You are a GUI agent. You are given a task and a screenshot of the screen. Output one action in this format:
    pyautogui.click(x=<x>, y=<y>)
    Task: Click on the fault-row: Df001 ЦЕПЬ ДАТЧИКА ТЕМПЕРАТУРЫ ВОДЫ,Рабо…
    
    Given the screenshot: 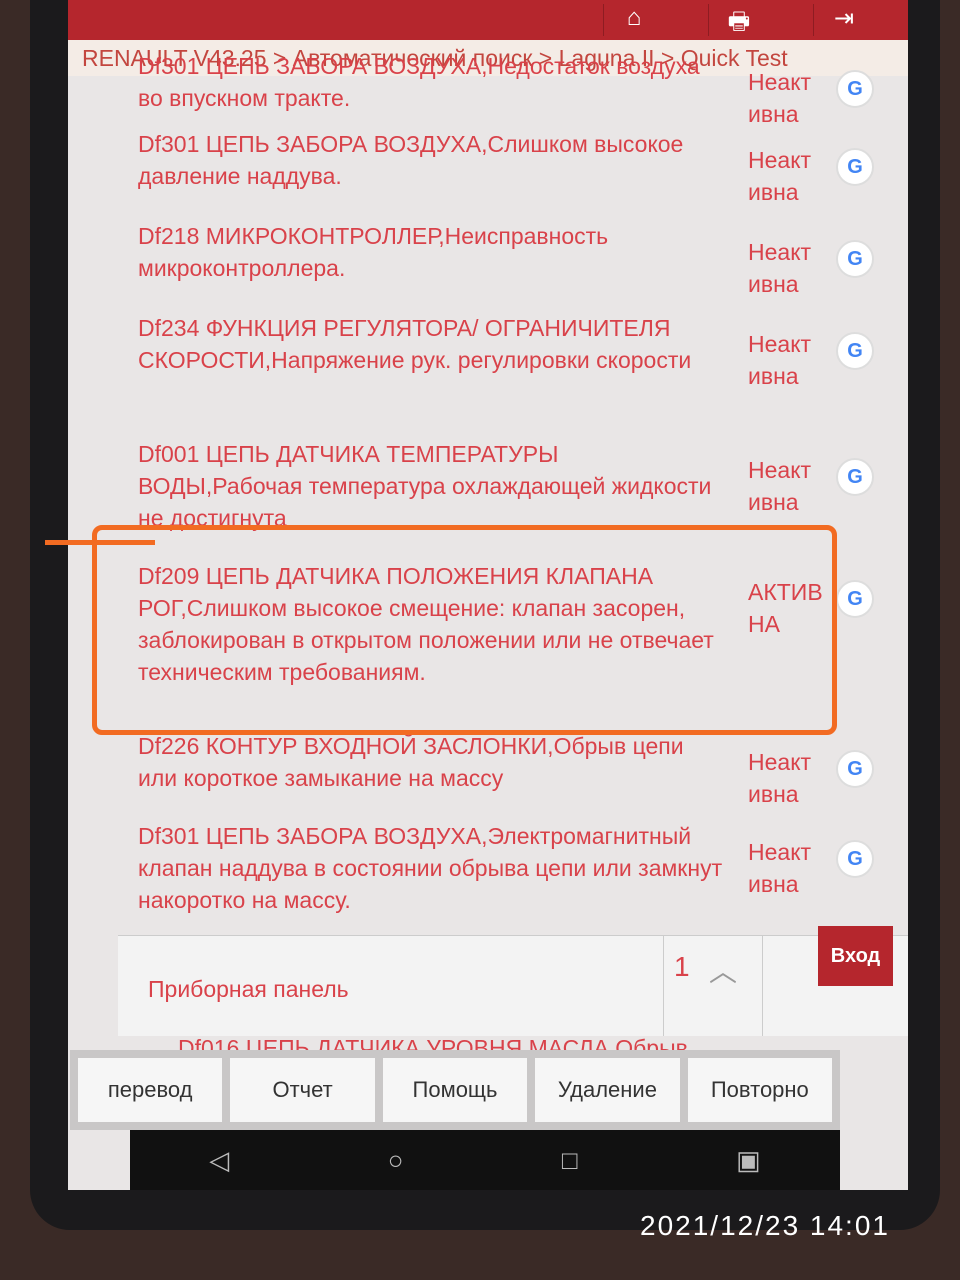 What is the action you would take?
    pyautogui.click(x=488, y=484)
    